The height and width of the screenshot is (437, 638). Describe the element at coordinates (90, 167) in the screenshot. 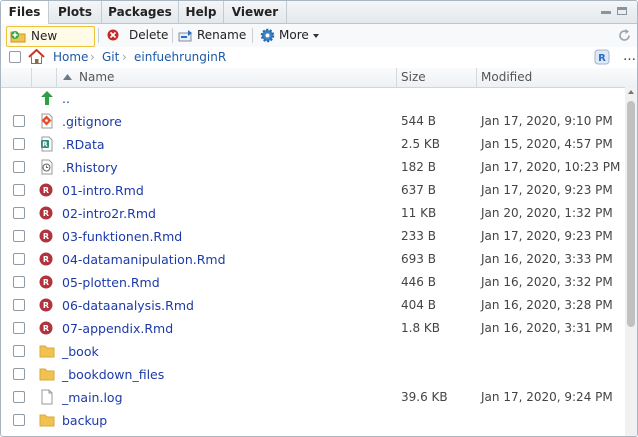

I see `file-name-link: .Rhistory` at that location.